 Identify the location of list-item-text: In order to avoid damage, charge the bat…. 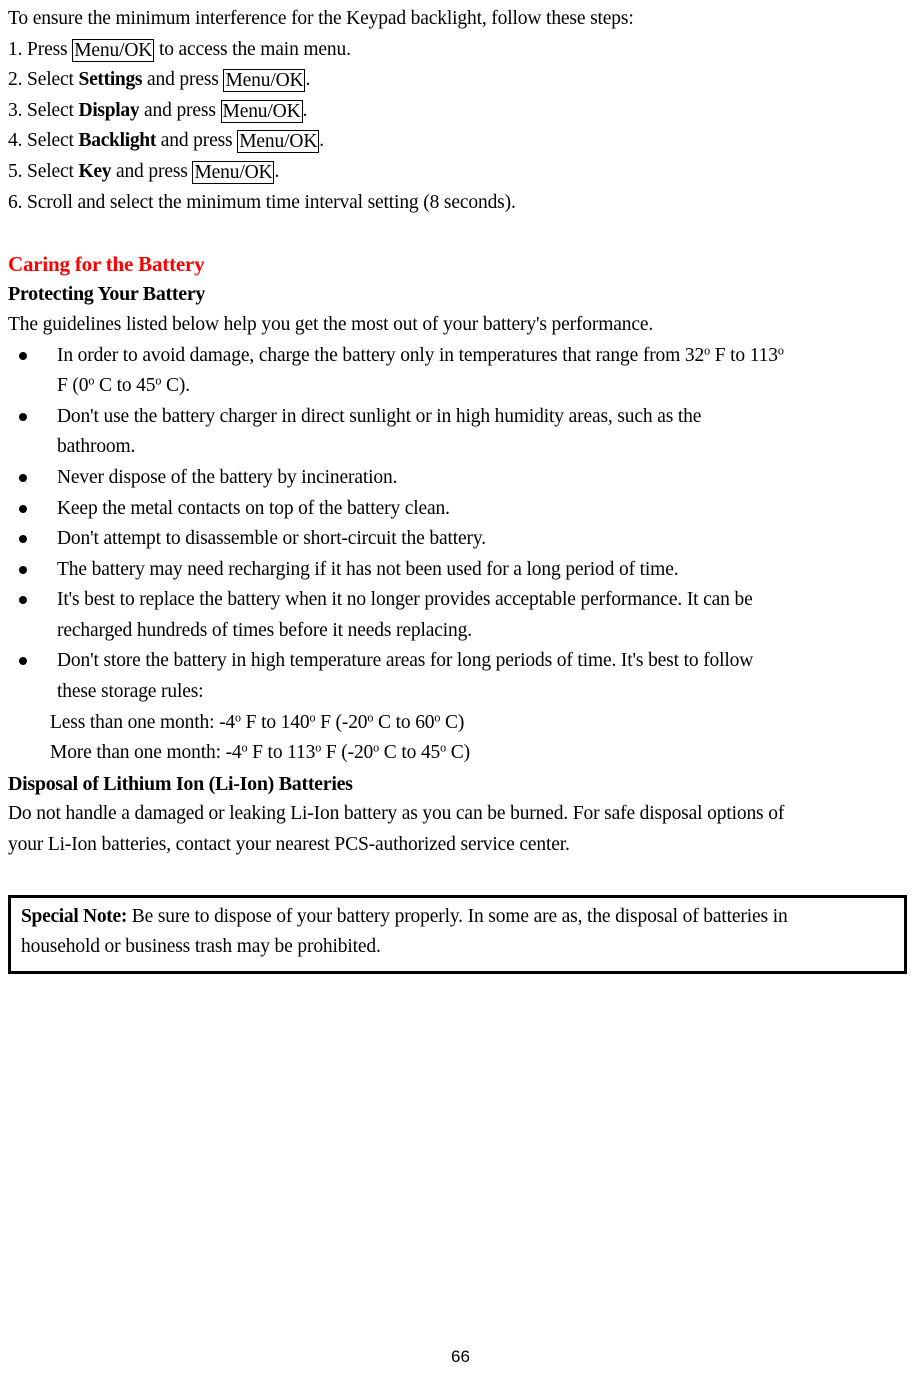
(381, 355).